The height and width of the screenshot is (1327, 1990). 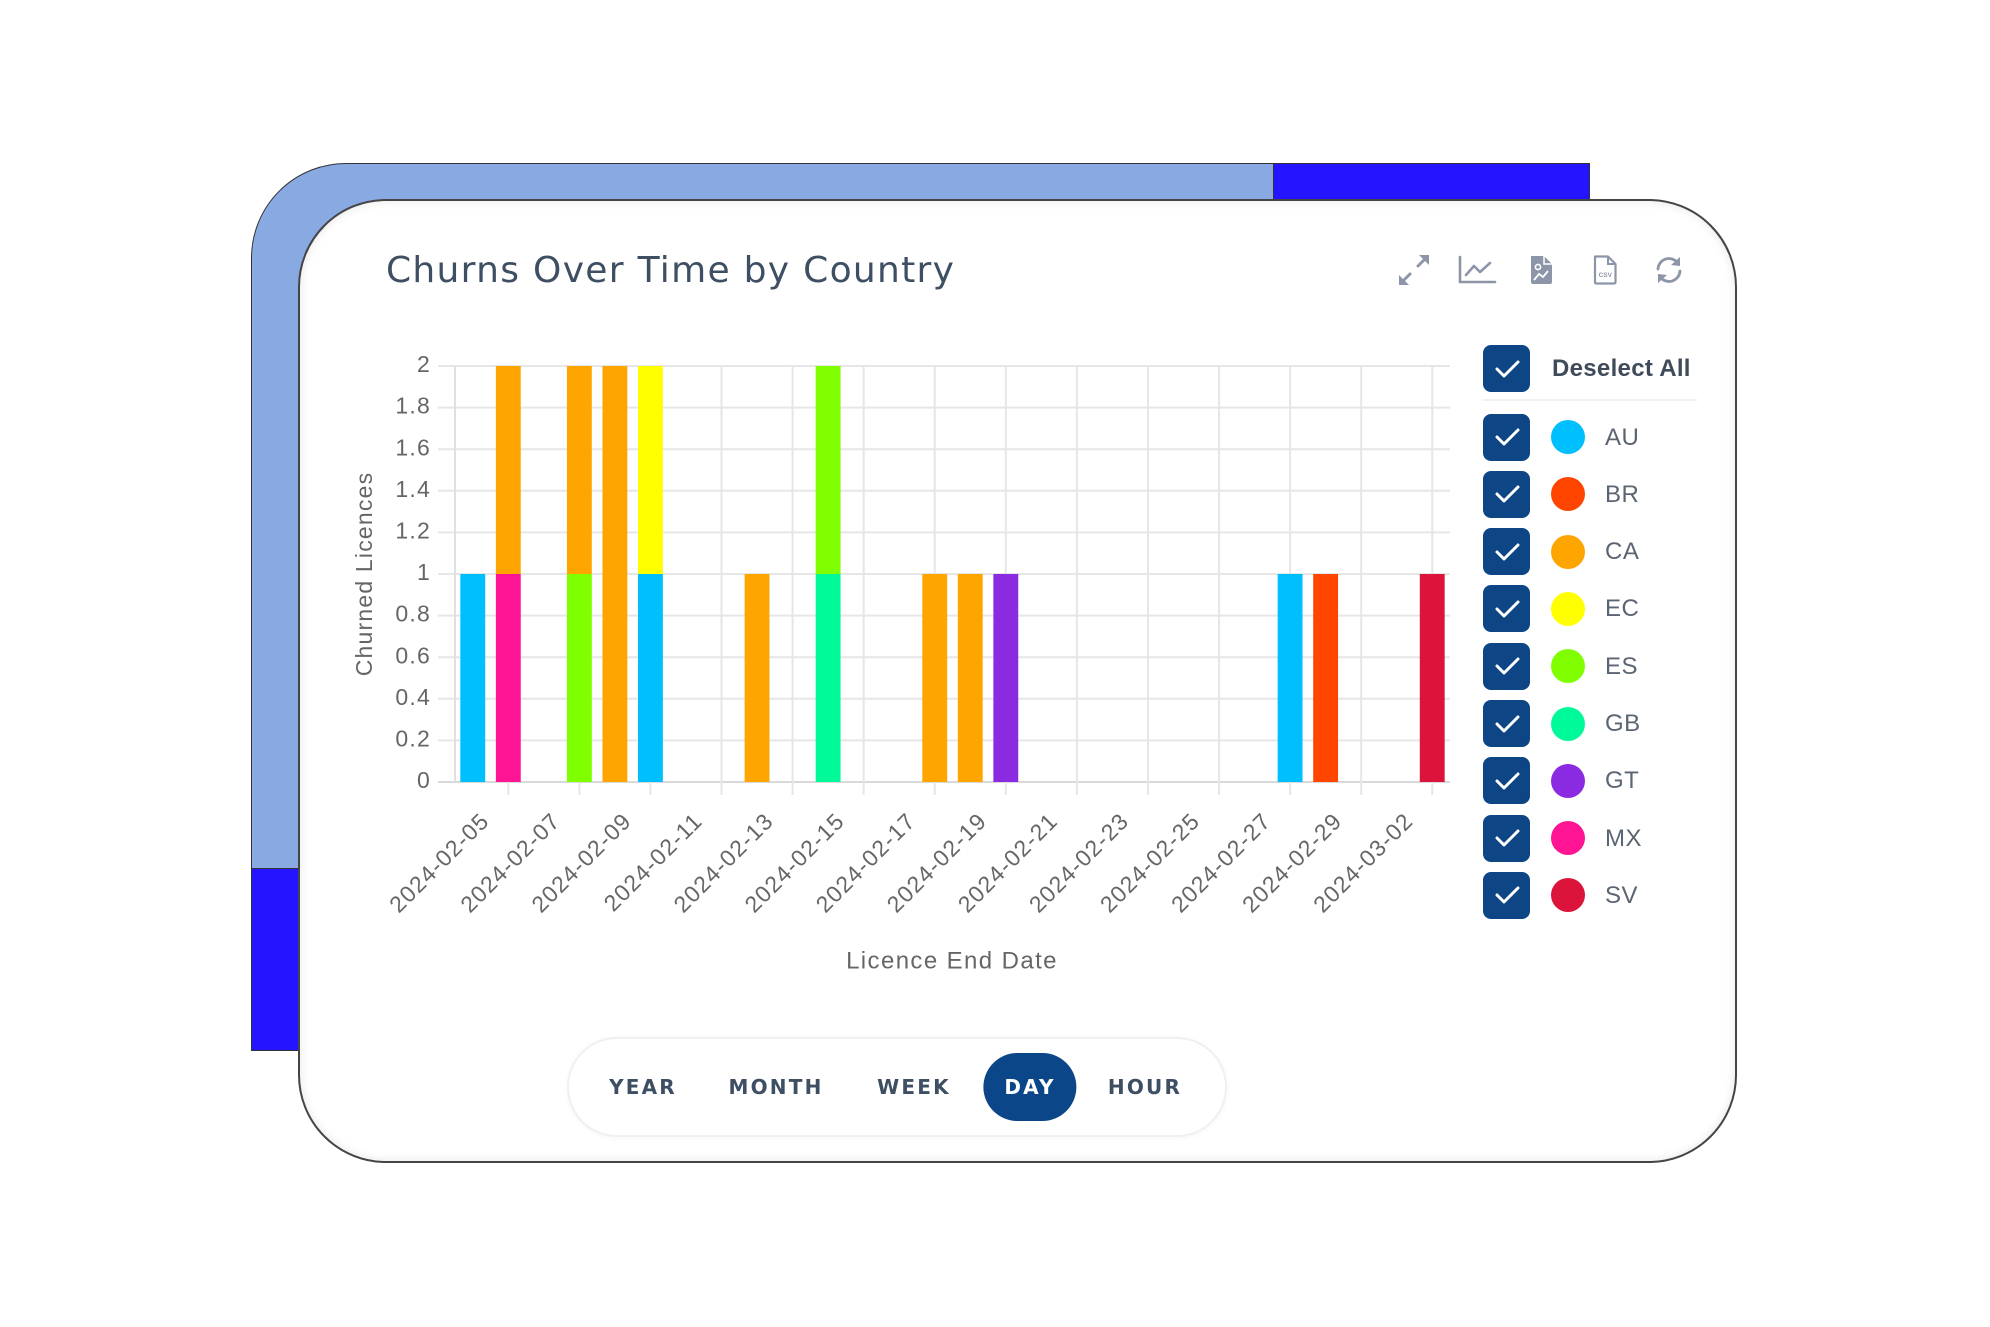 I want to click on legend-label: SV, so click(x=1622, y=895).